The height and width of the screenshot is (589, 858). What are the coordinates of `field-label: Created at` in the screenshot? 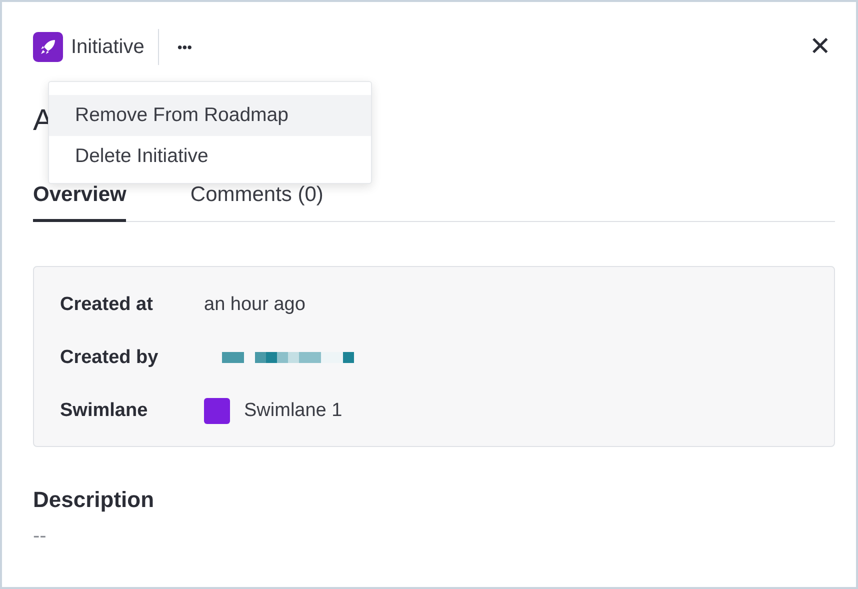 It's located at (107, 305).